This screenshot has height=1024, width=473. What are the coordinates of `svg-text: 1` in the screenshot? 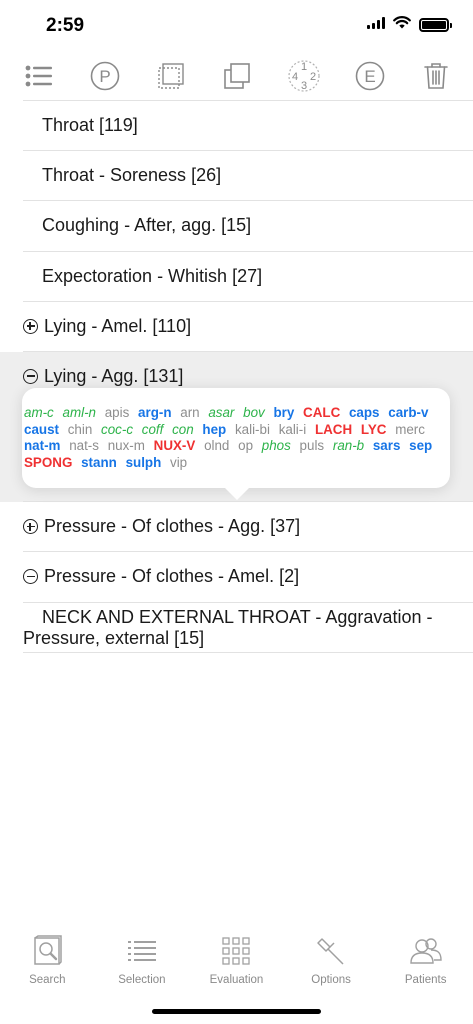 It's located at (304, 67).